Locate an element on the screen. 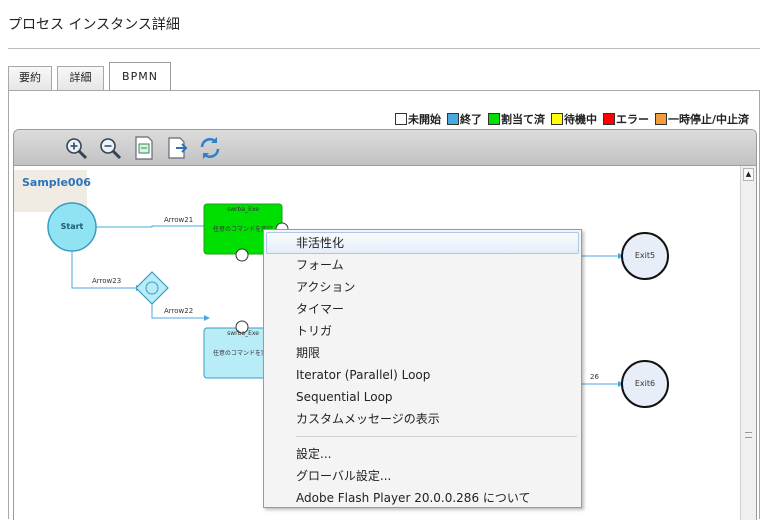 The width and height of the screenshot is (766, 520). menu-item-custom-message: カスタムメッセージの表示 is located at coordinates (422, 419).